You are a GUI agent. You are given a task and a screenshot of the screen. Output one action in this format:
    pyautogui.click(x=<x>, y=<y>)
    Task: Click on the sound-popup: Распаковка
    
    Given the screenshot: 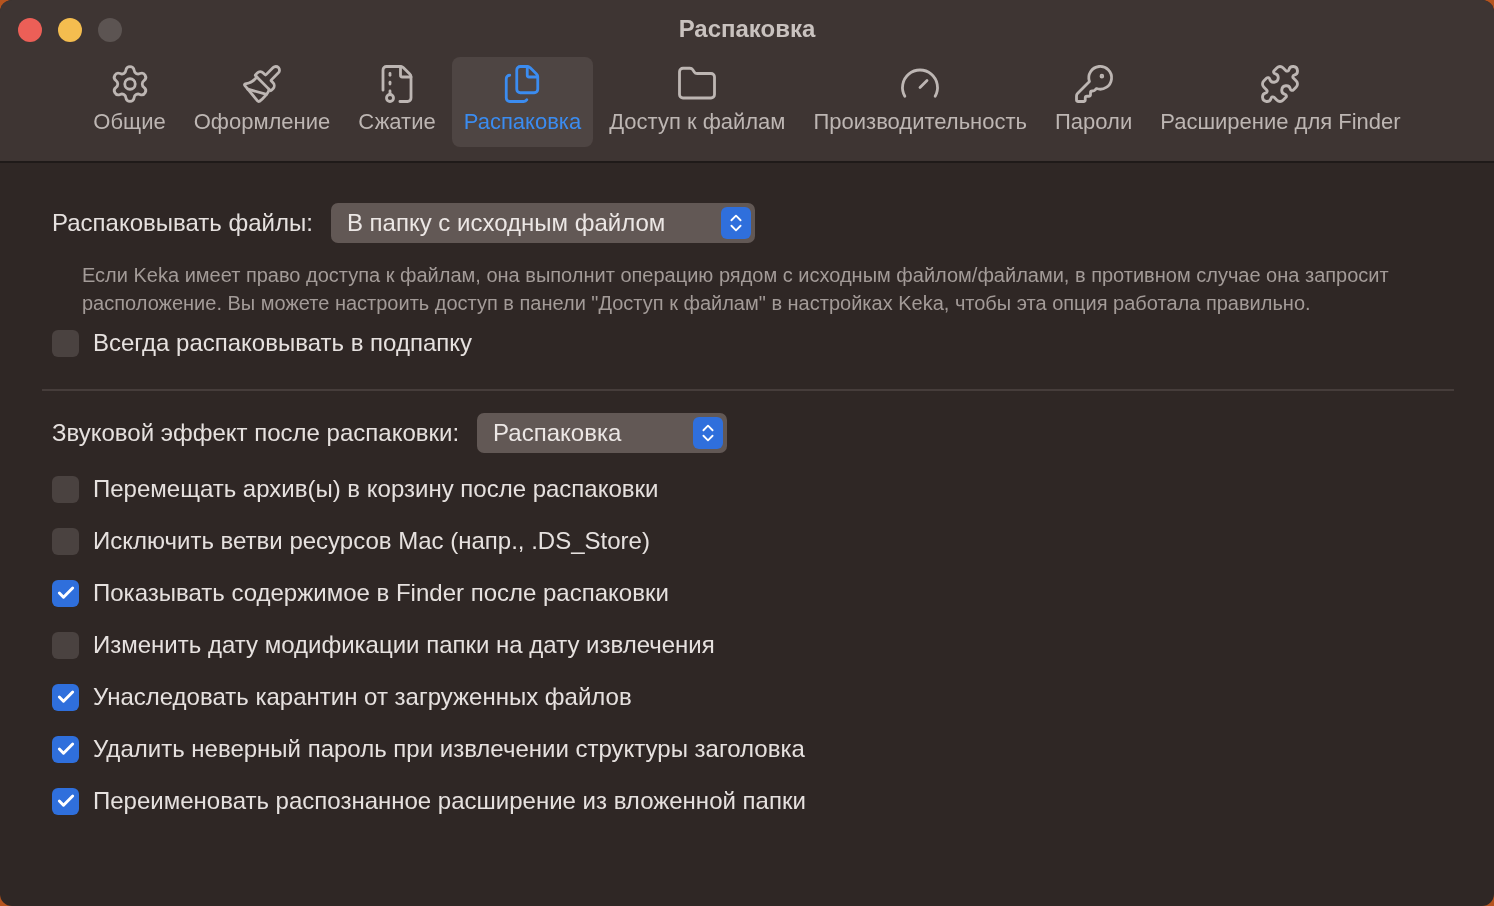 What is the action you would take?
    pyautogui.click(x=602, y=433)
    